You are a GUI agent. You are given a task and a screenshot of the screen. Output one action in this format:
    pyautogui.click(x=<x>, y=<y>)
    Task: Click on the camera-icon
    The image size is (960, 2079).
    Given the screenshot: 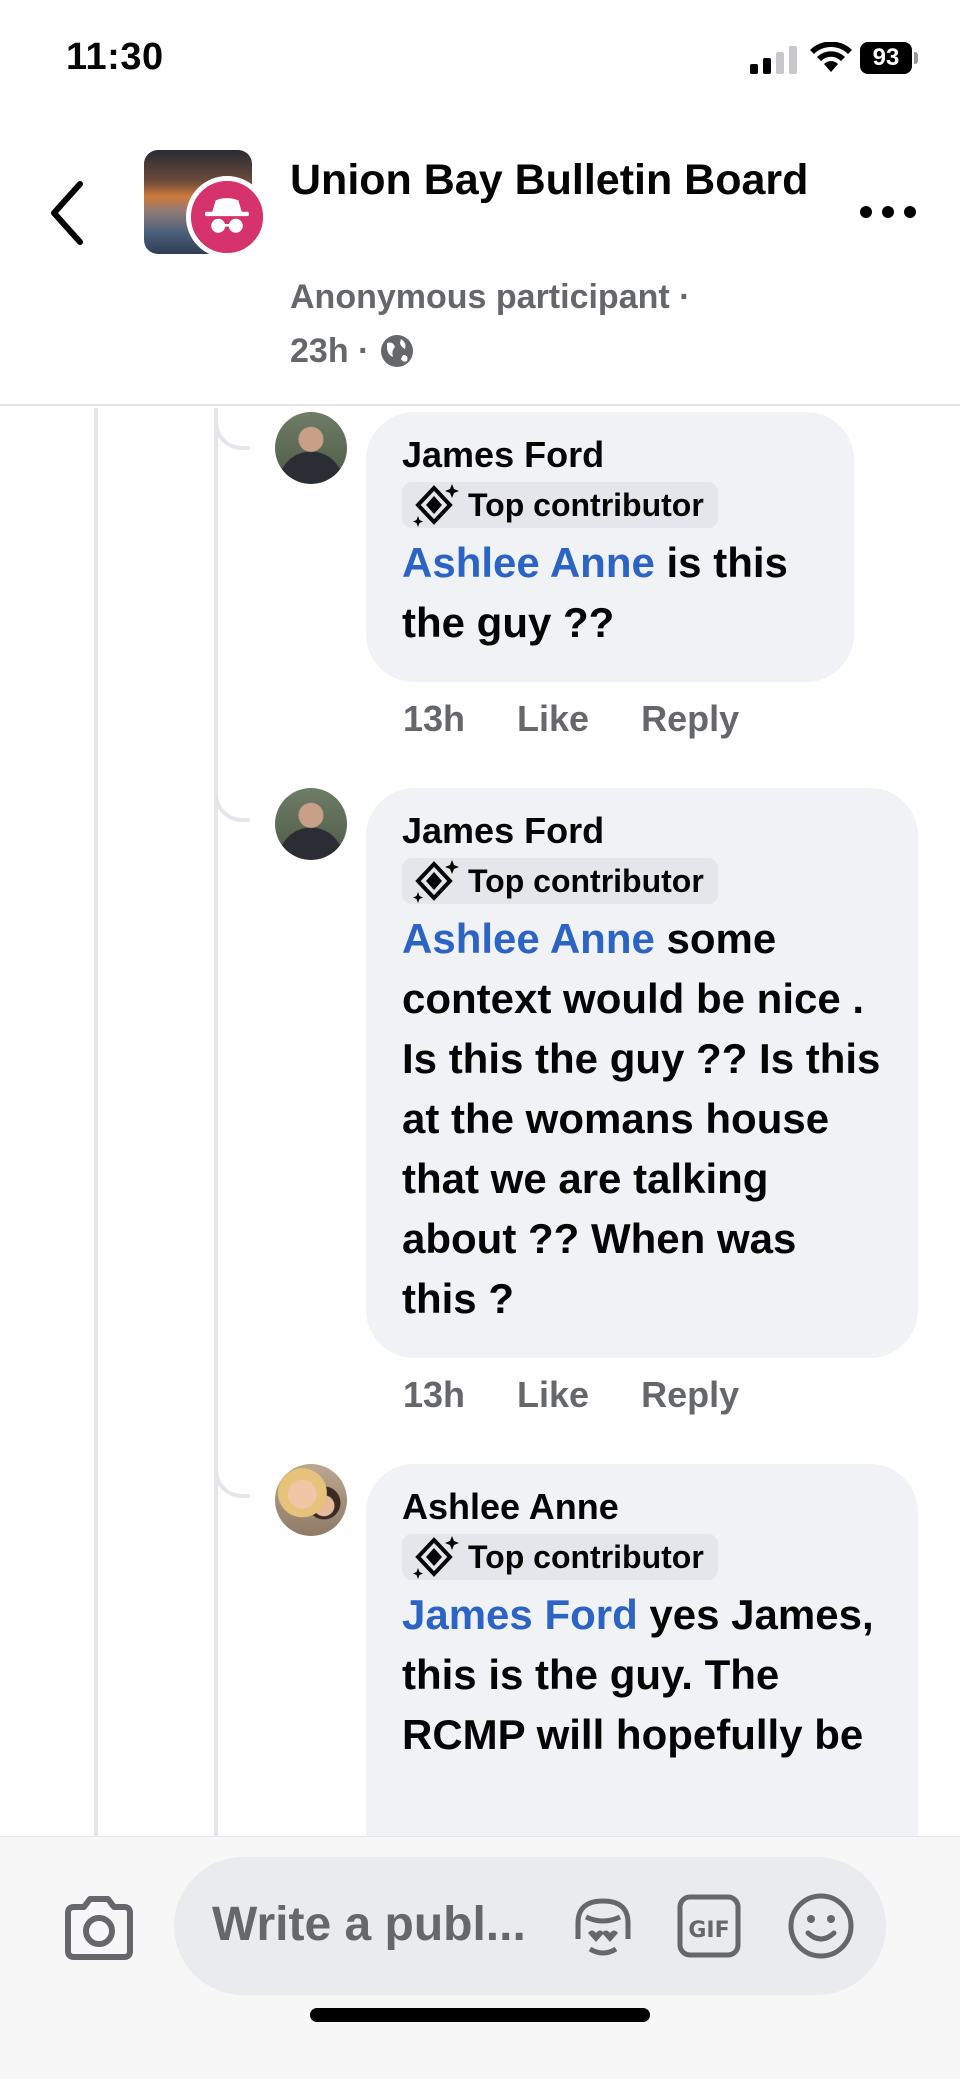 What is the action you would take?
    pyautogui.click(x=99, y=1928)
    